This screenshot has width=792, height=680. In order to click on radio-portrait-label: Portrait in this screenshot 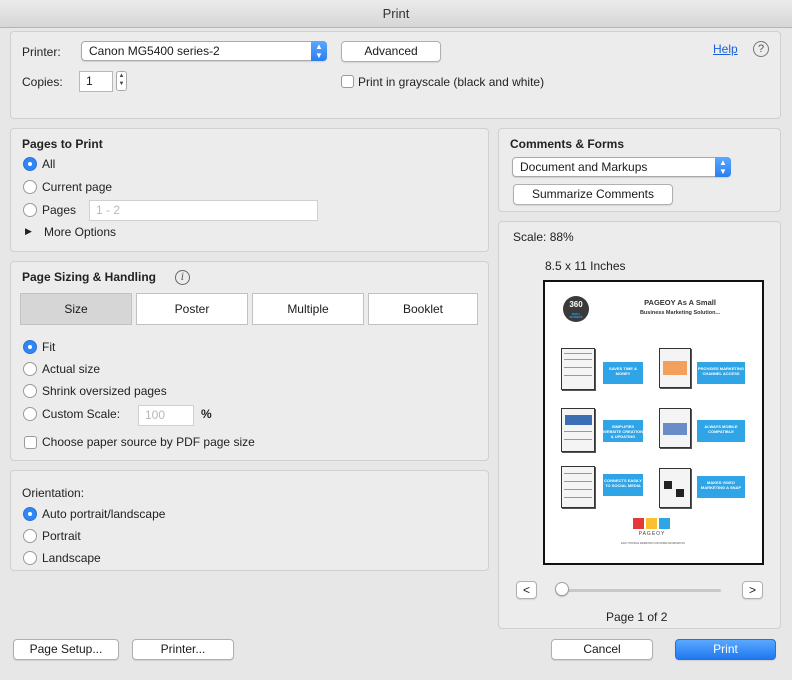, I will do `click(61, 536)`.